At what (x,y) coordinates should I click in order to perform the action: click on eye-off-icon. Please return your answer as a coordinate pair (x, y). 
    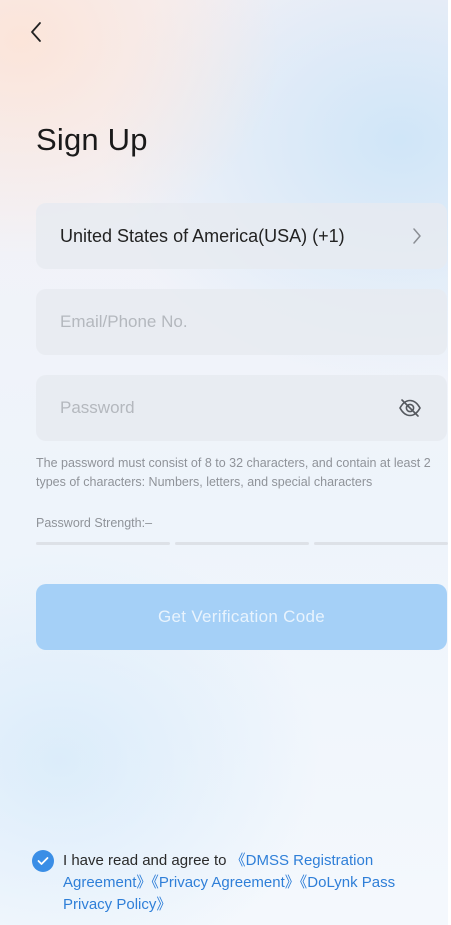
    Looking at the image, I should click on (410, 408).